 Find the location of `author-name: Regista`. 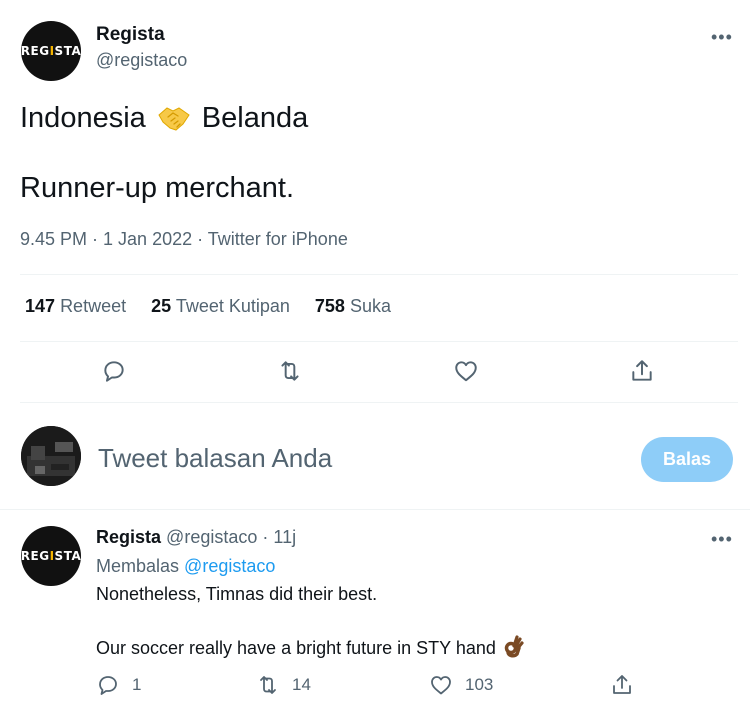

author-name: Regista is located at coordinates (130, 35).